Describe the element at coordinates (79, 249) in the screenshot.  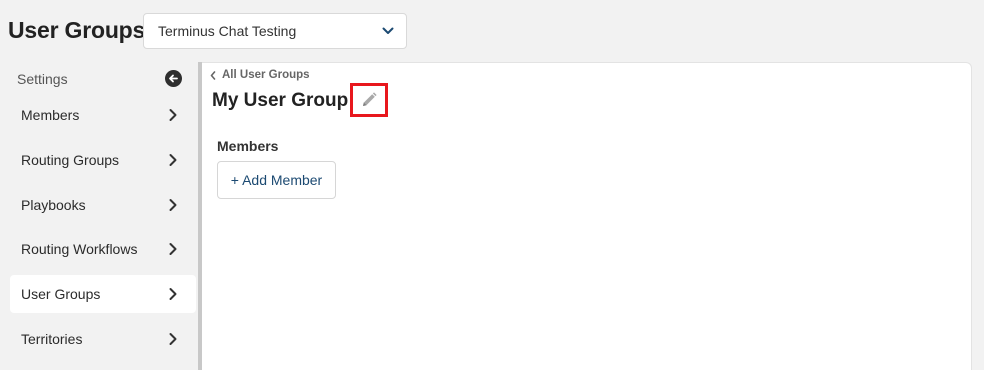
I see `sidebar-item-label: Routing Workflows` at that location.